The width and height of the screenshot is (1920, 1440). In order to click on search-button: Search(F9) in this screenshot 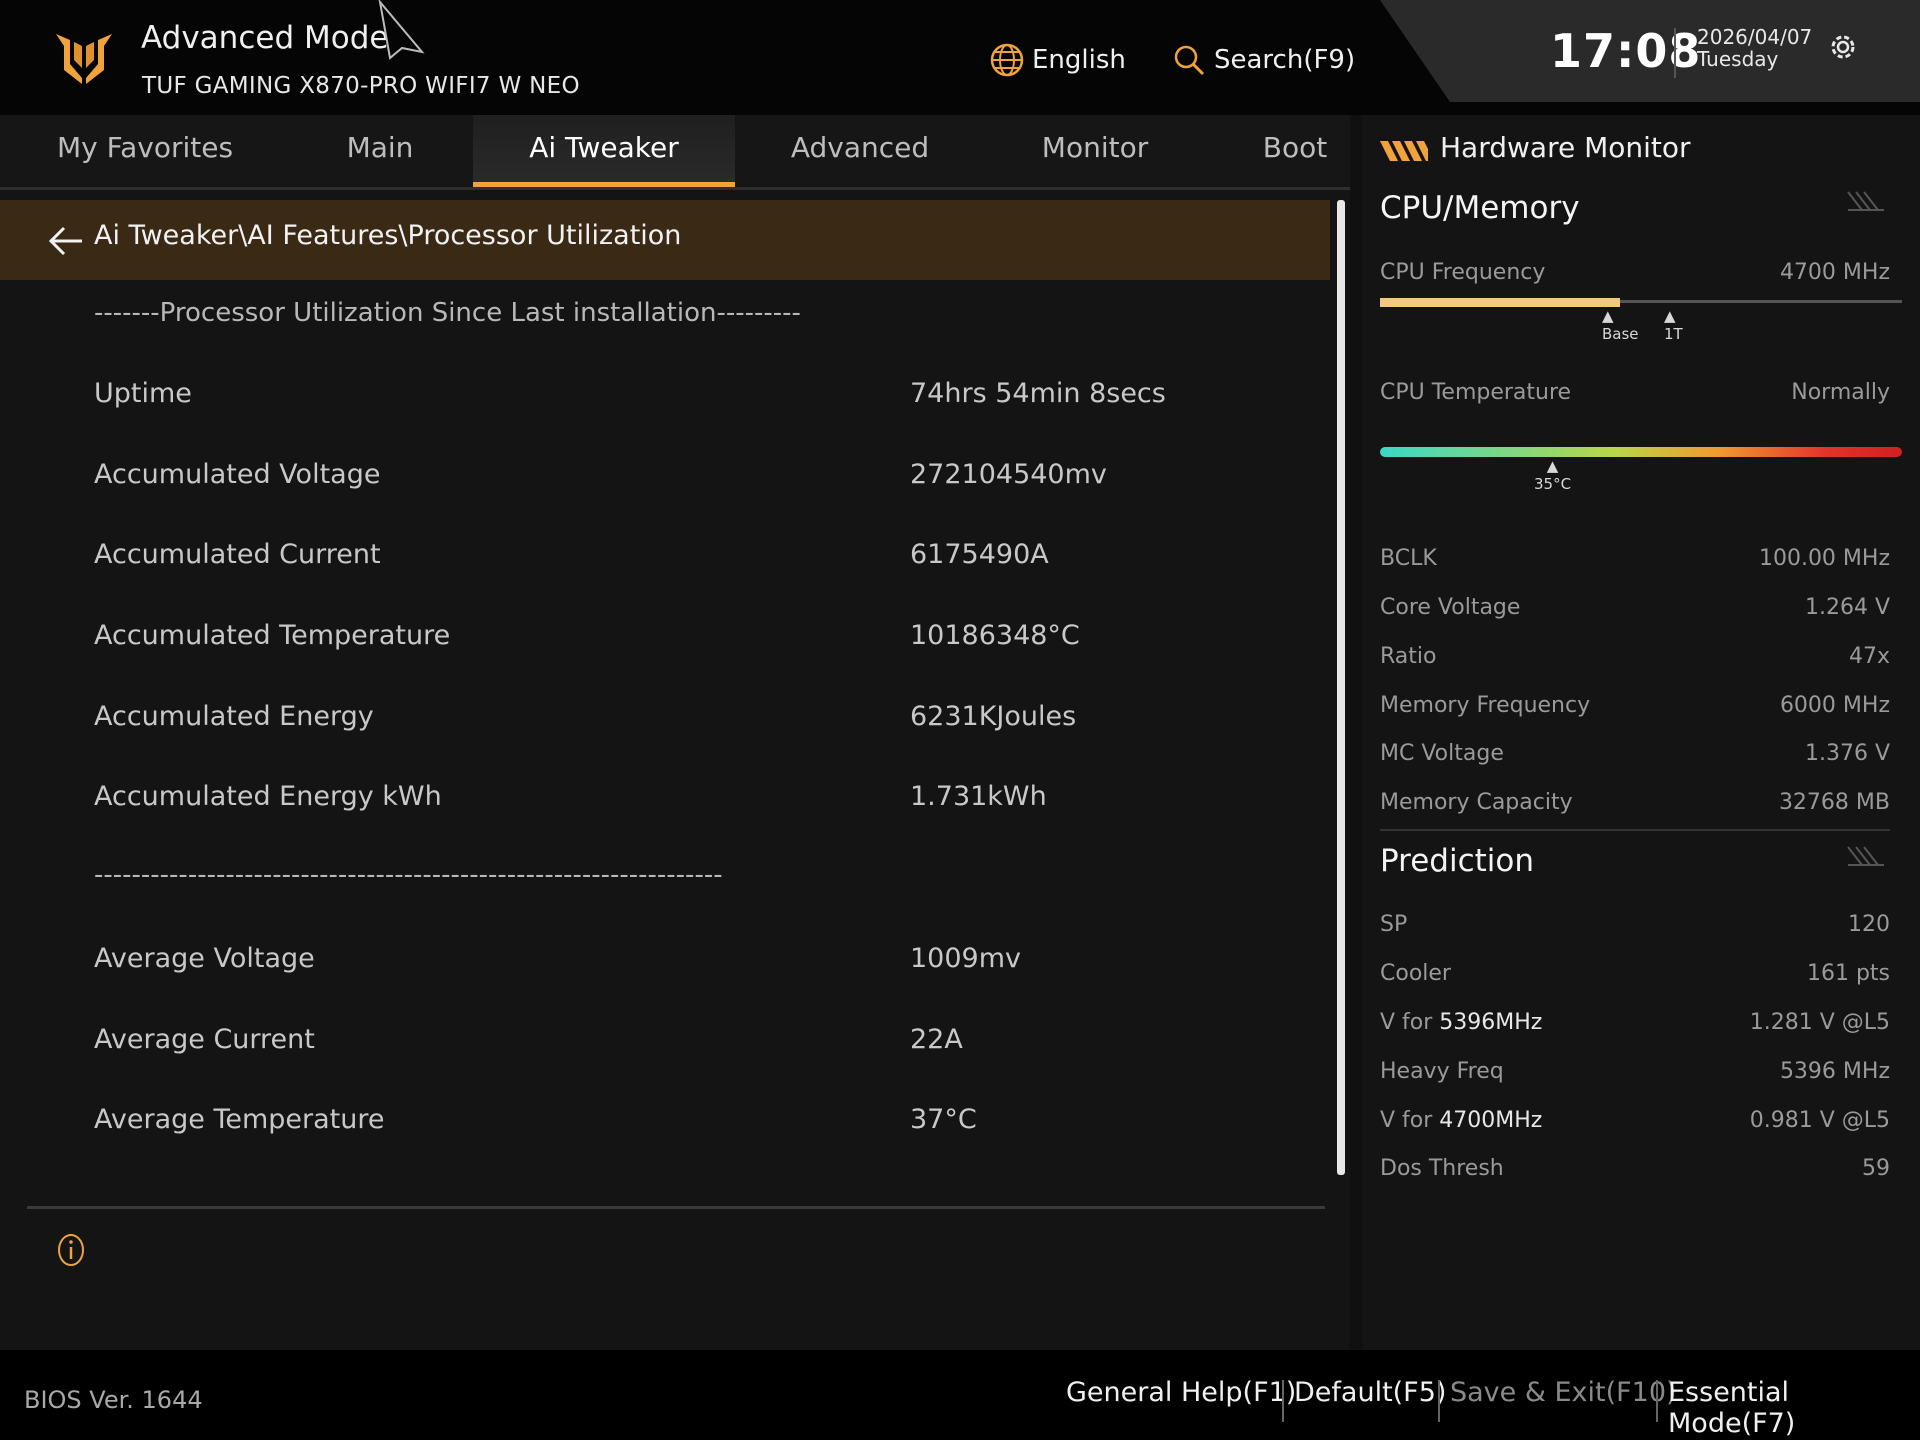, I will do `click(1263, 60)`.